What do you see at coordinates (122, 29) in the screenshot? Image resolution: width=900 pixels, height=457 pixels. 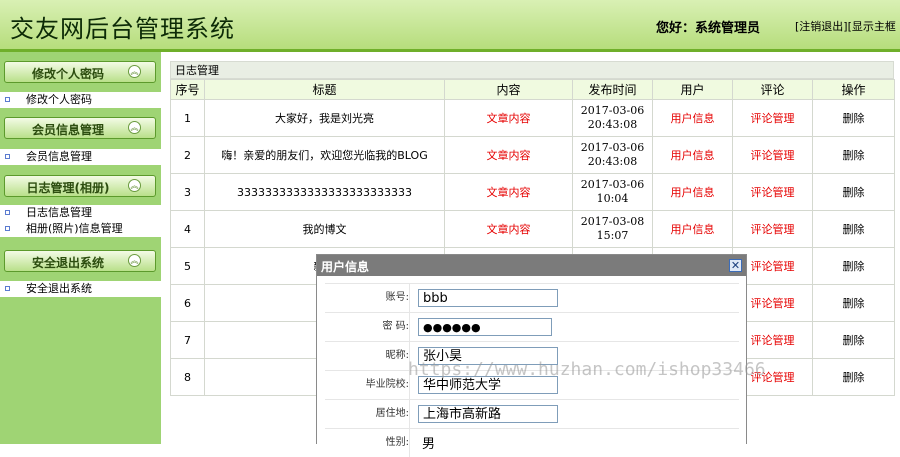 I see `app-title: 交友网后台管理系统` at bounding box center [122, 29].